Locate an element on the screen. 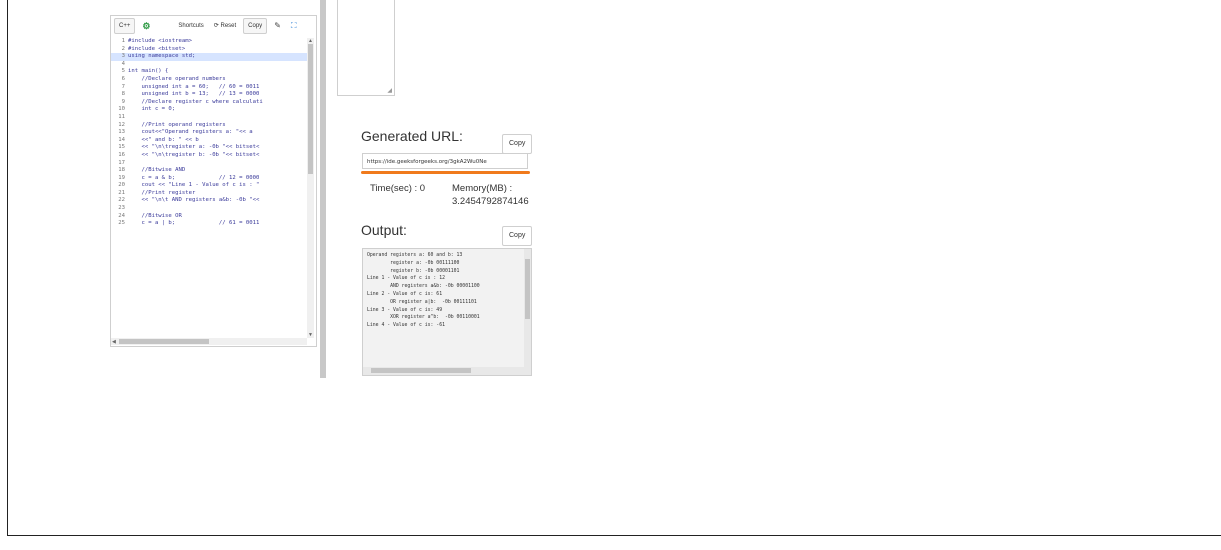  shortcuts-button: Shortcuts is located at coordinates (190, 26).